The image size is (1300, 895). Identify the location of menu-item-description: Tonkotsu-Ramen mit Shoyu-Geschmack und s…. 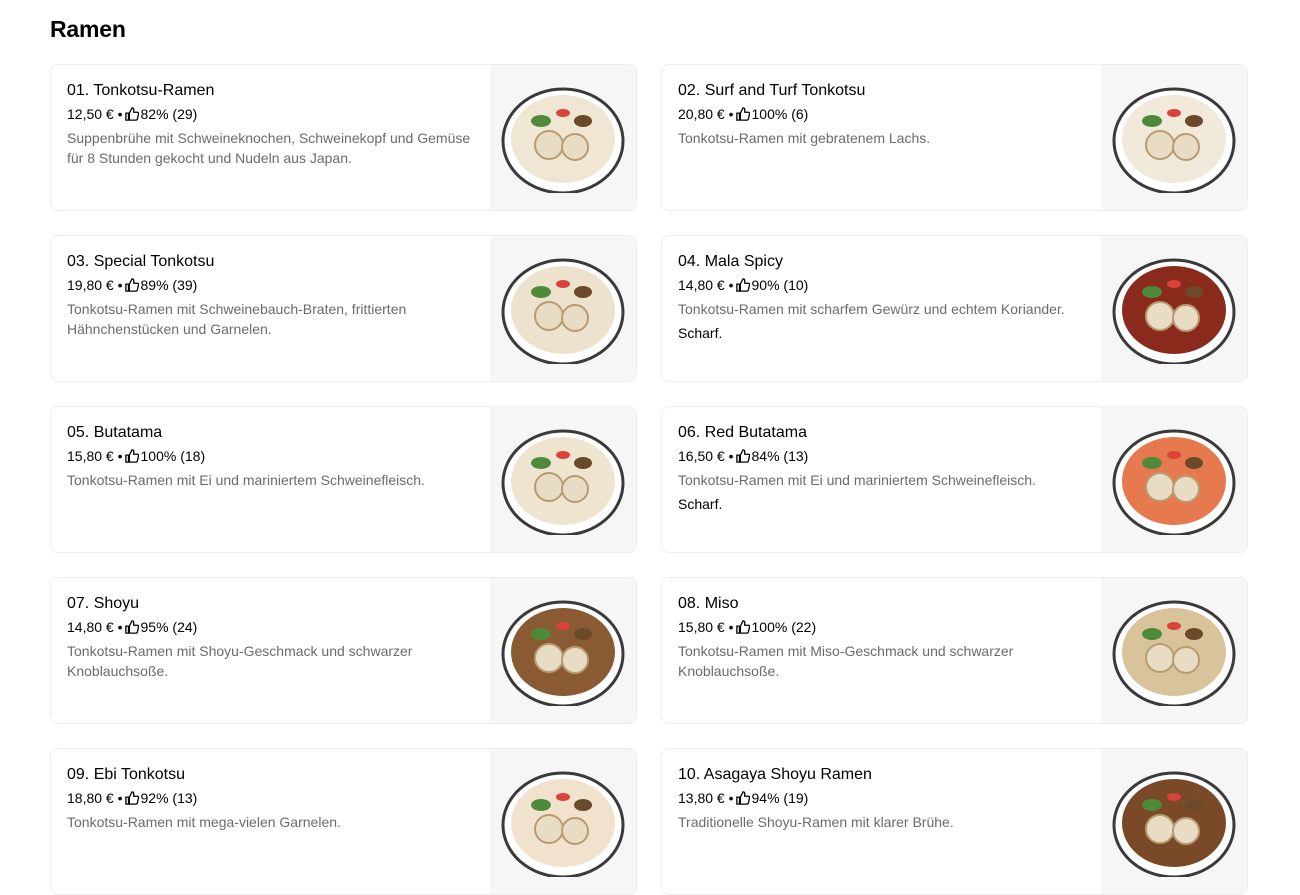
(240, 661).